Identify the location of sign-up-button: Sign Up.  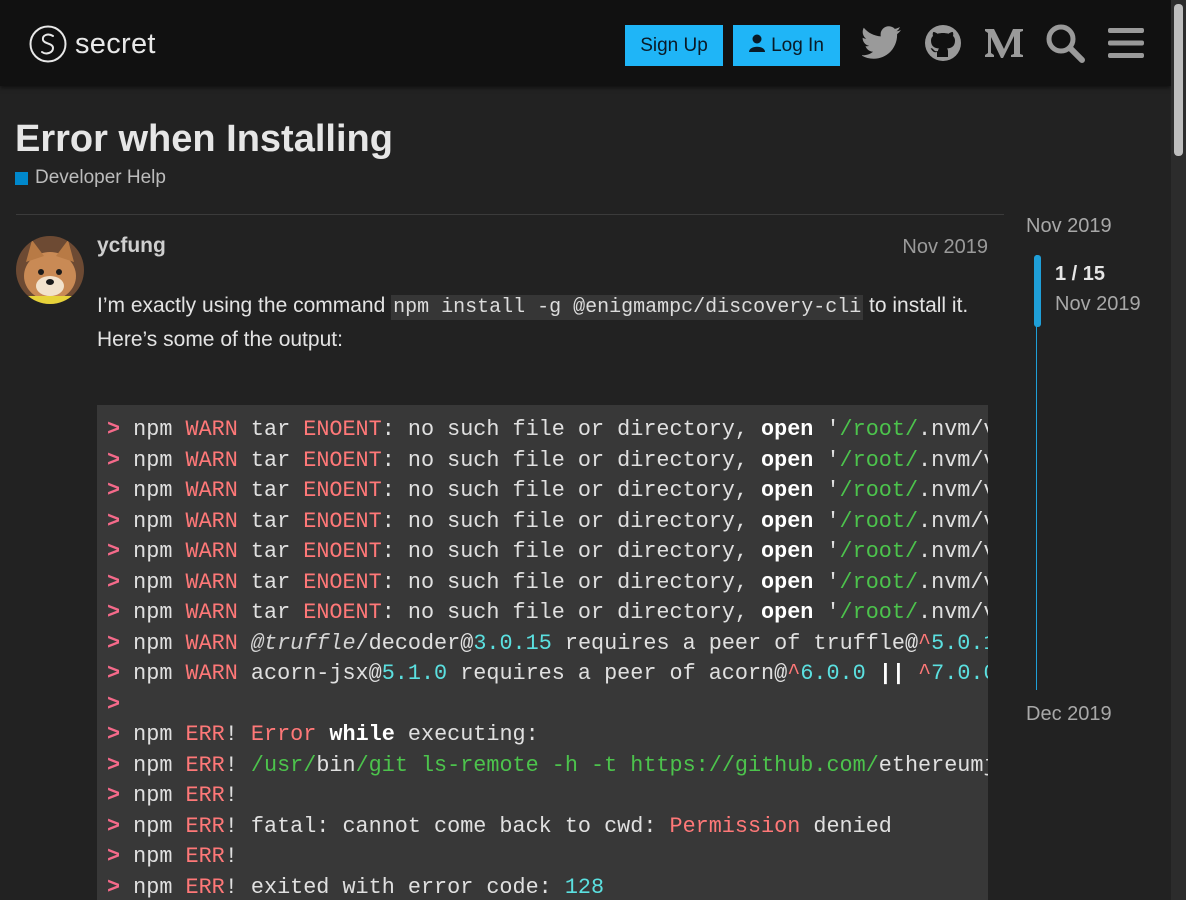
(674, 45).